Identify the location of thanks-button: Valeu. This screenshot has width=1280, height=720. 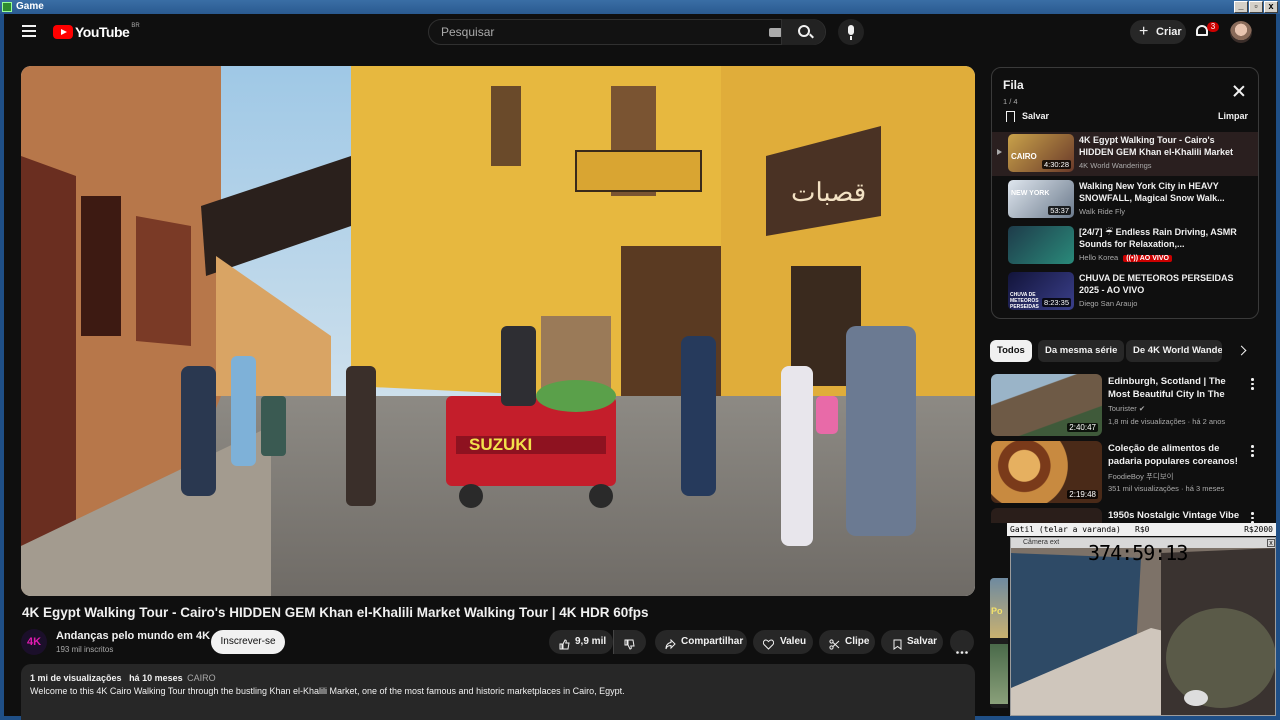
(783, 642).